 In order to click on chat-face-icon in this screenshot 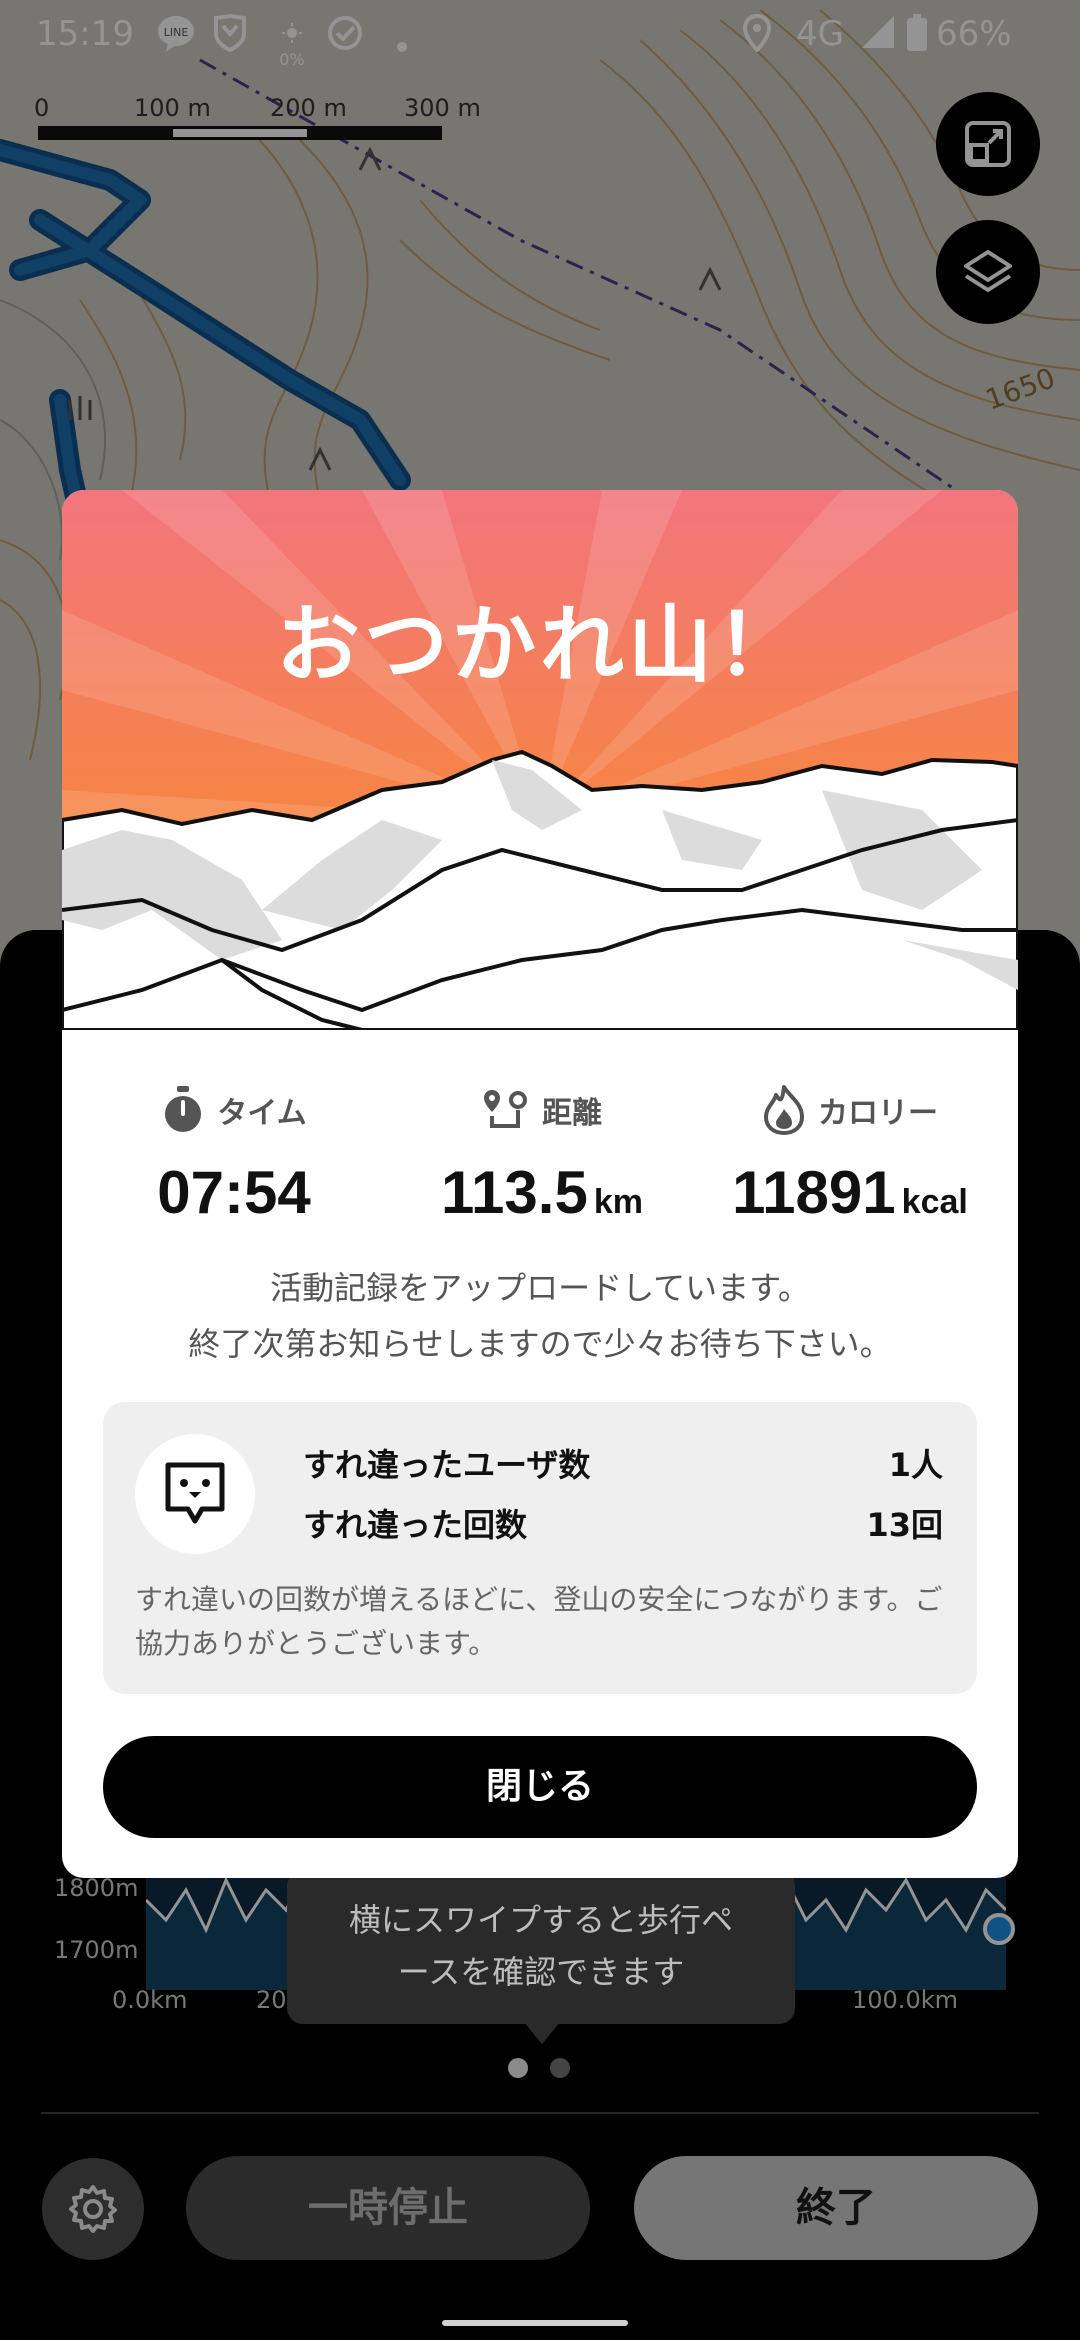, I will do `click(195, 1493)`.